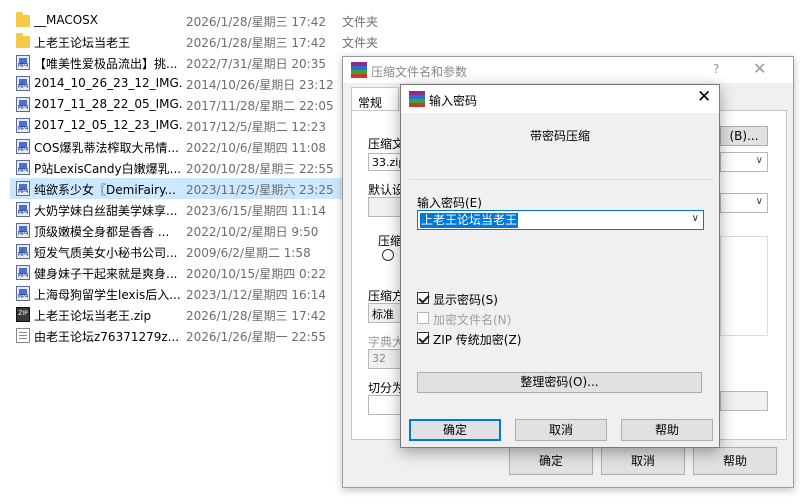 The image size is (800, 504). Describe the element at coordinates (469, 220) in the screenshot. I see `password-value: 上老王论坛当老王` at that location.